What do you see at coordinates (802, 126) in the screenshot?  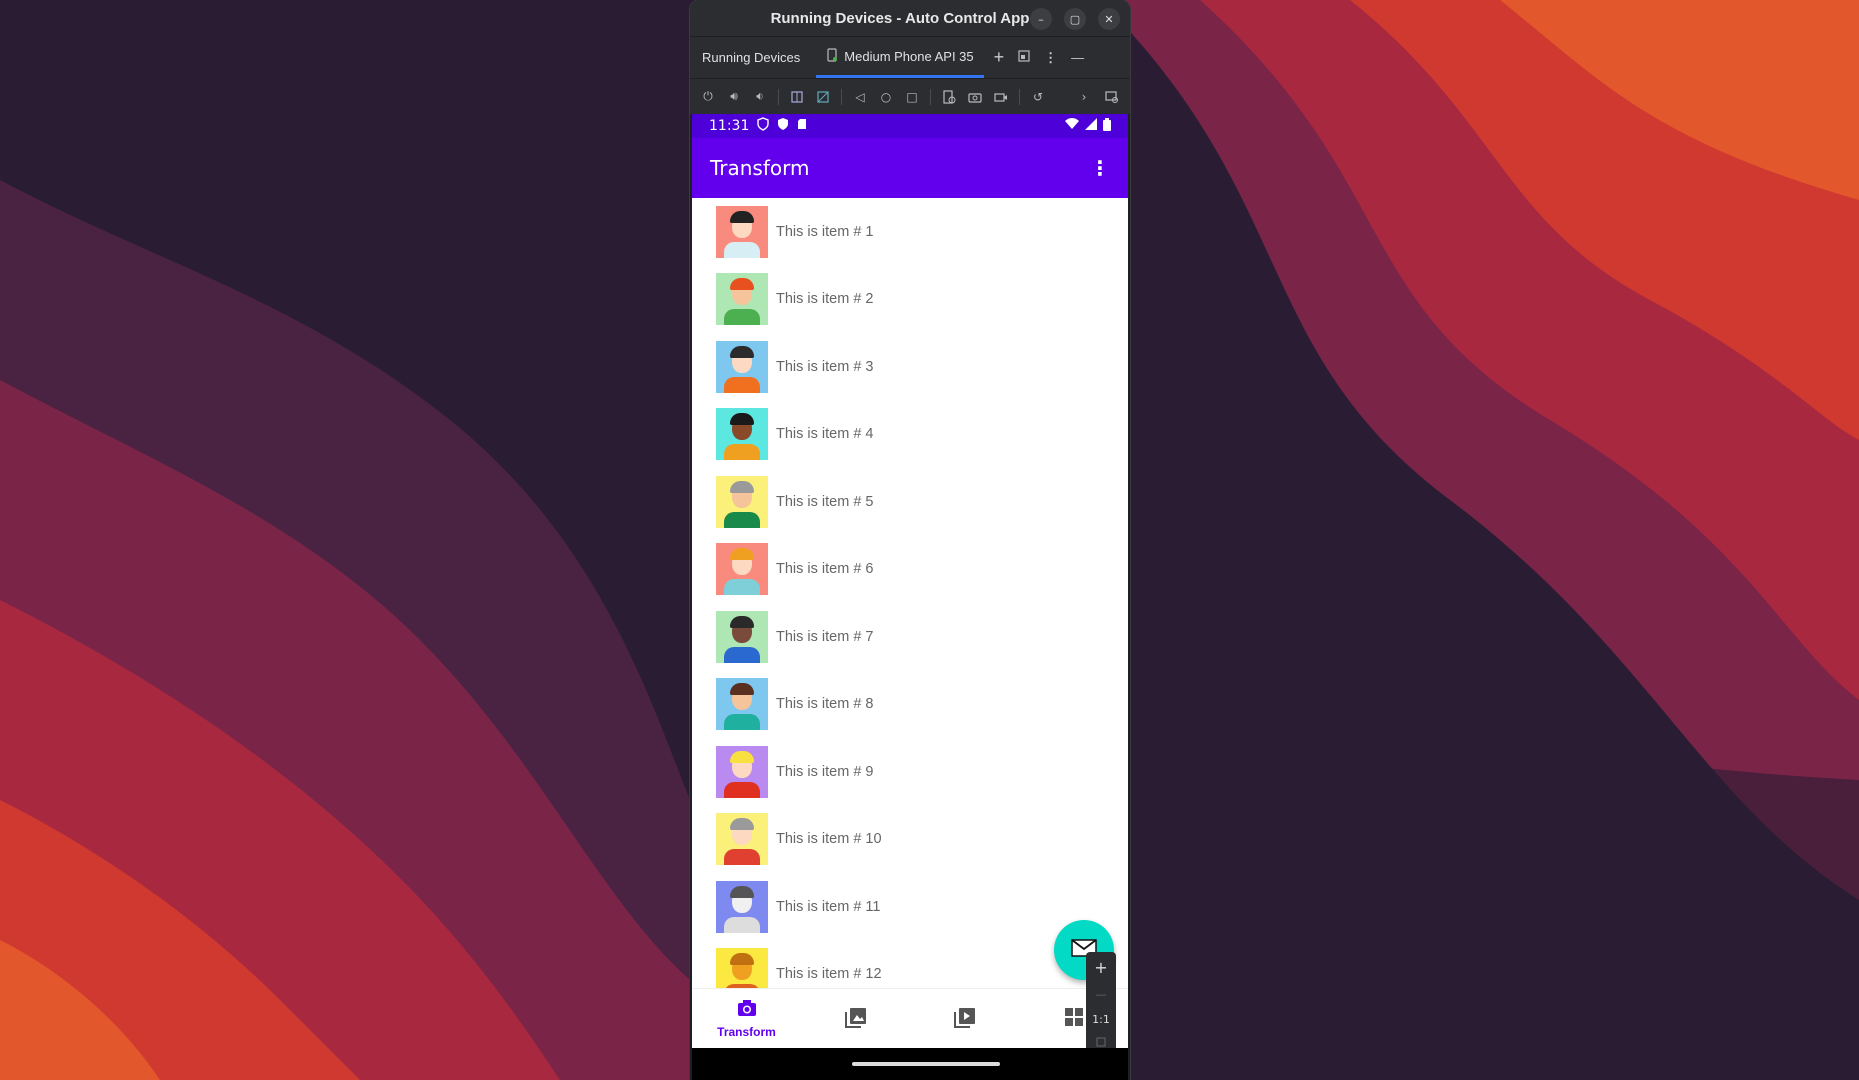 I see `sd-card-icon` at bounding box center [802, 126].